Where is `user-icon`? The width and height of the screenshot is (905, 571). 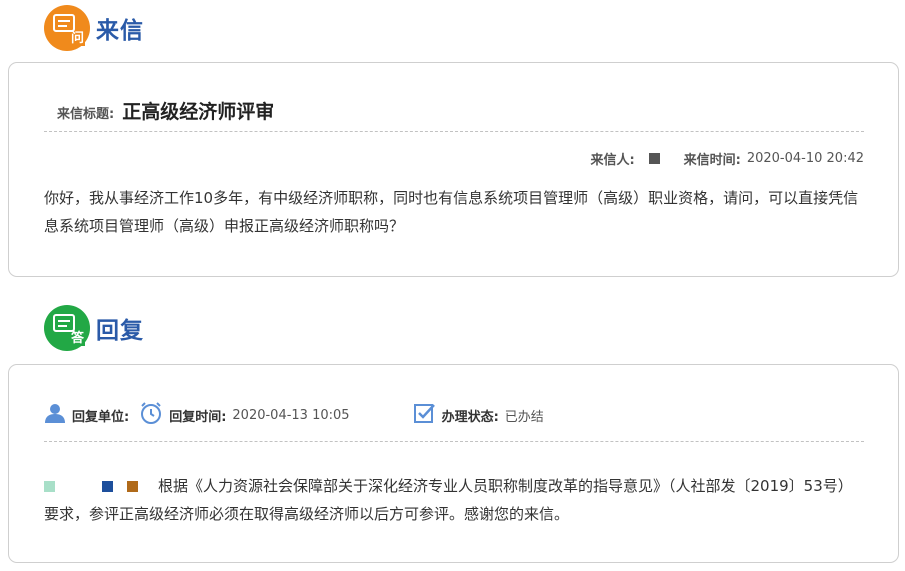
user-icon is located at coordinates (55, 415).